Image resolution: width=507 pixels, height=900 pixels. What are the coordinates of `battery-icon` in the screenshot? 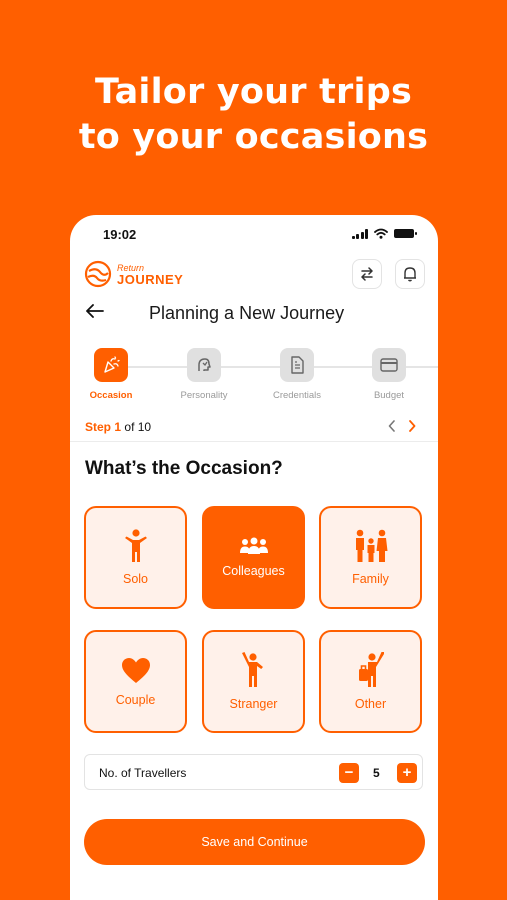 It's located at (405, 233).